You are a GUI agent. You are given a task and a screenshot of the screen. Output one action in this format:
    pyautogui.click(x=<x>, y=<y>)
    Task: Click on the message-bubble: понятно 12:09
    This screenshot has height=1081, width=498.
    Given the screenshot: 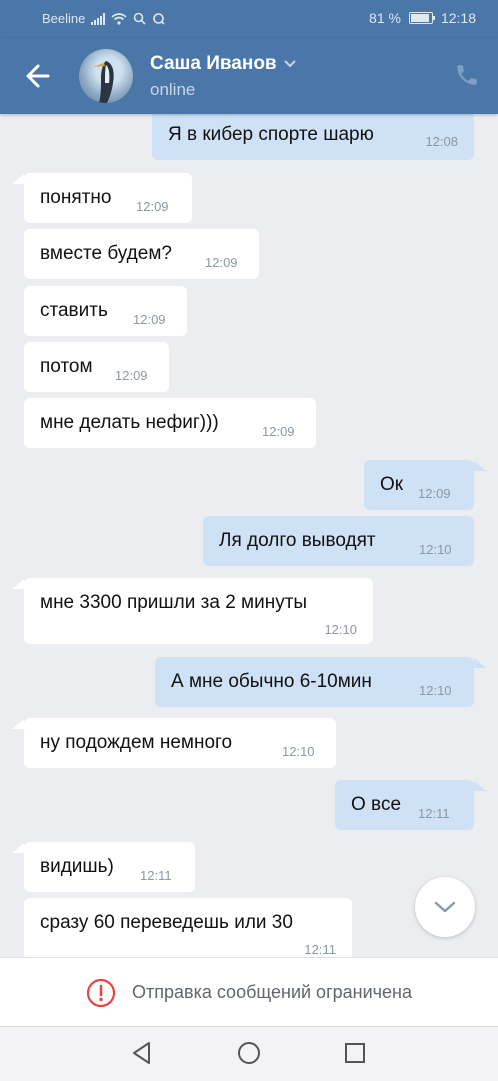 What is the action you would take?
    pyautogui.click(x=108, y=198)
    